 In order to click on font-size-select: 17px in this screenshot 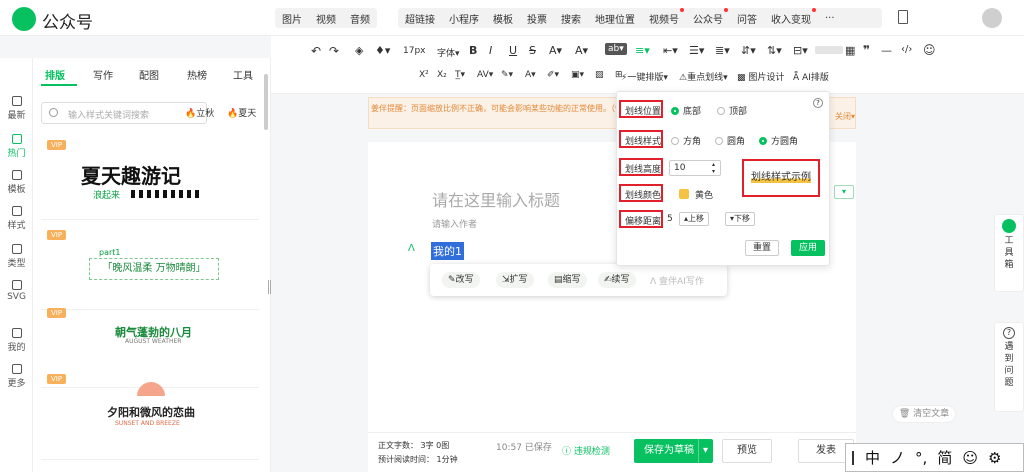, I will do `click(414, 51)`.